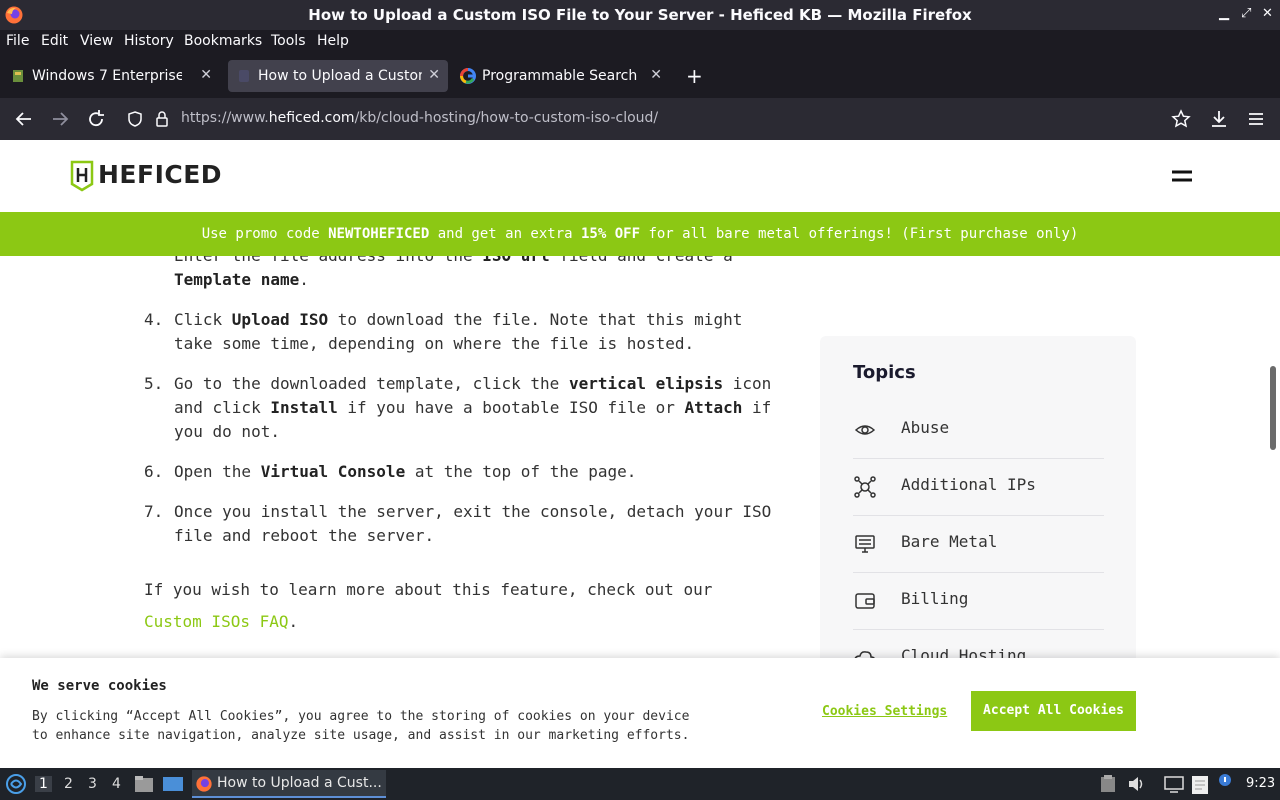 The height and width of the screenshot is (800, 1280). Describe the element at coordinates (43, 784) in the screenshot. I see `workspace-1: 1` at that location.